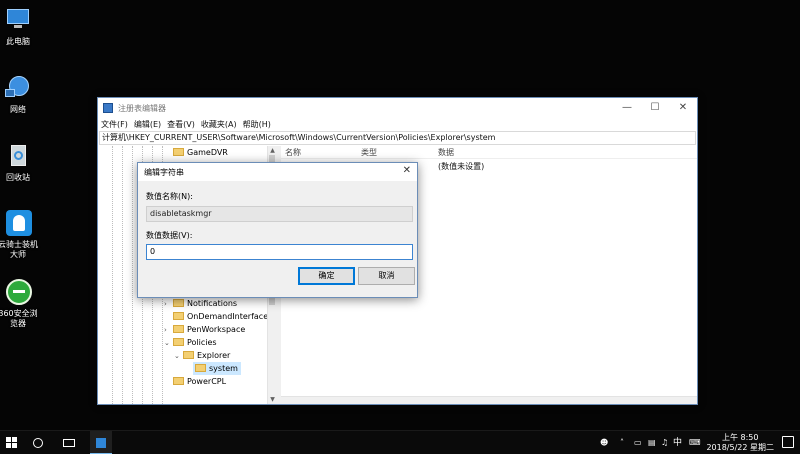 This screenshot has height=454, width=800. What do you see at coordinates (740, 447) in the screenshot?
I see `clock-date: 2018/5/22 星期二` at bounding box center [740, 447].